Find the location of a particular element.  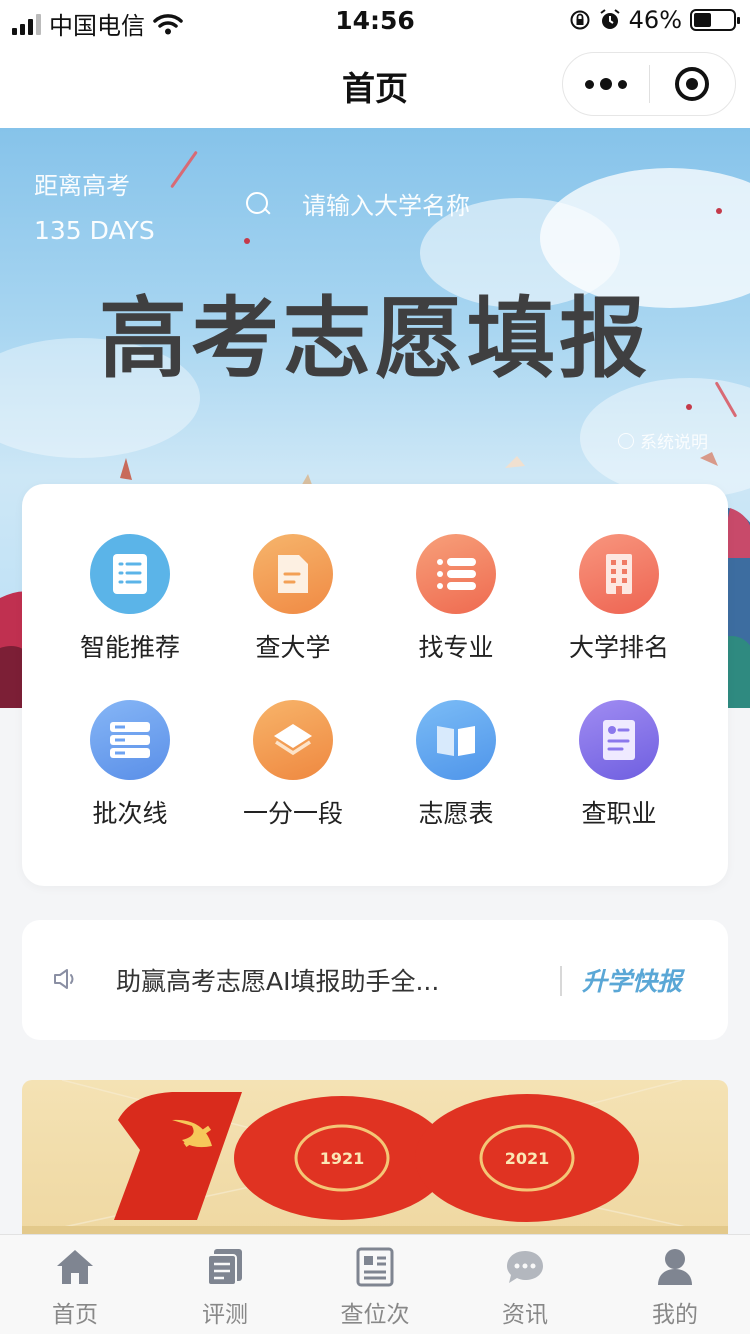

tab-label: 评测 is located at coordinates (225, 1315).